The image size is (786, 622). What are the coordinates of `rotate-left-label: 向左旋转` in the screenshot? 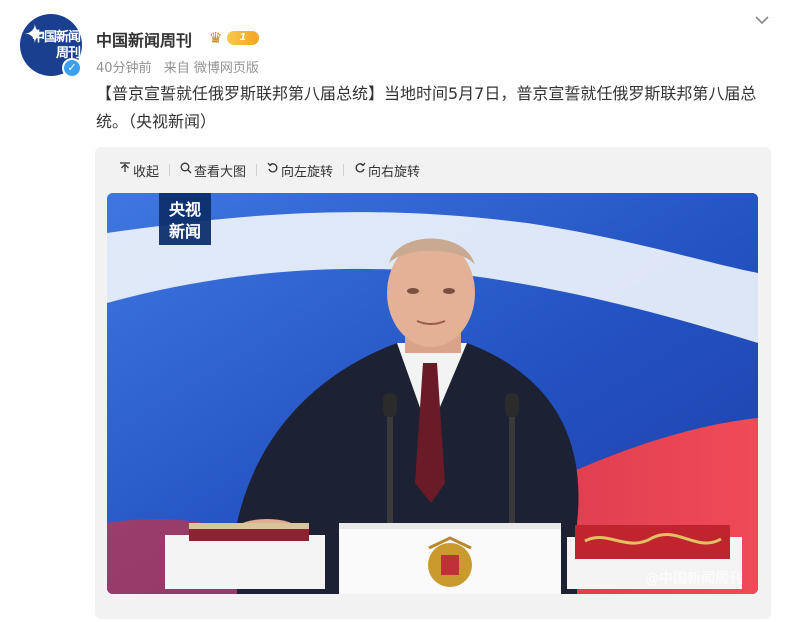 It's located at (307, 172).